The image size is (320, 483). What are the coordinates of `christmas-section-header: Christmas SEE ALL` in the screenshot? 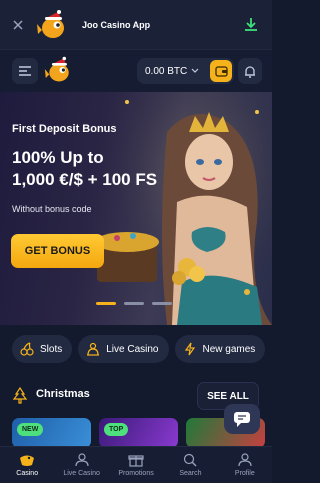 It's located at (137, 396).